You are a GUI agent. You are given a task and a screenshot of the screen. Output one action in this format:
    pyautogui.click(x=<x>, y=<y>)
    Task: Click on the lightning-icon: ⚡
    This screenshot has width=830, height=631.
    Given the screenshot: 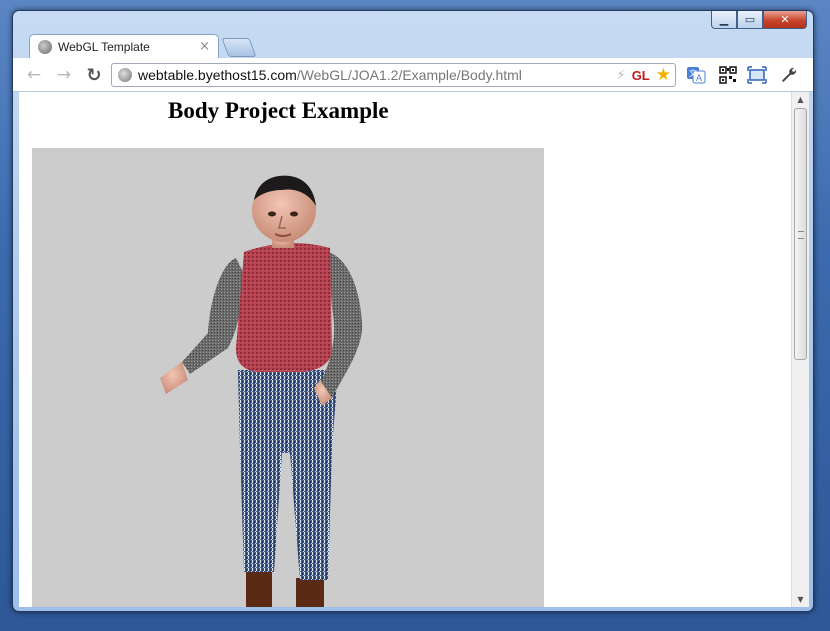 What is the action you would take?
    pyautogui.click(x=621, y=75)
    